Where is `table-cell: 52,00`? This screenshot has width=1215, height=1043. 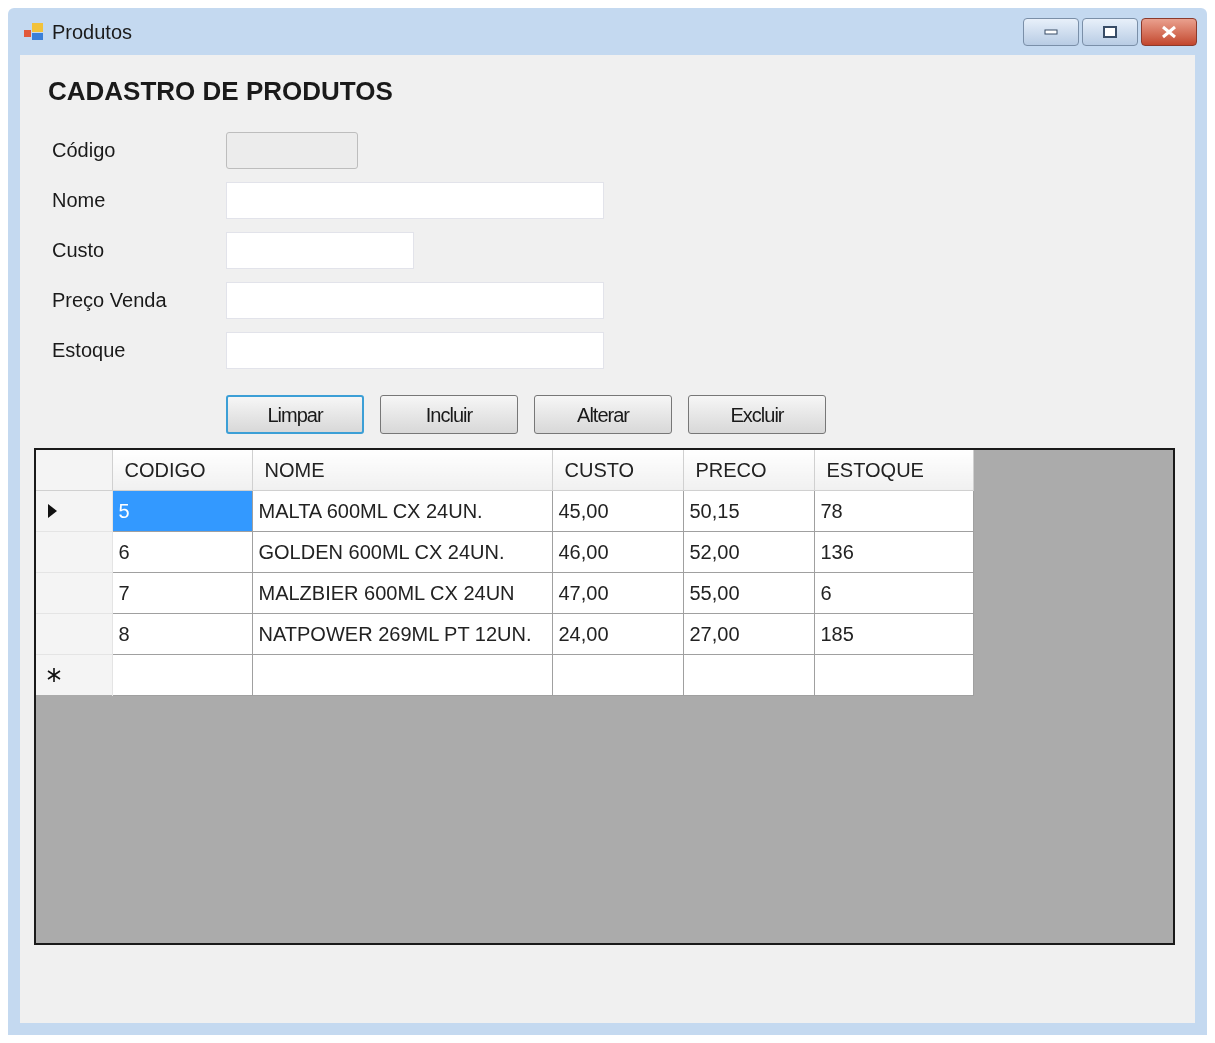 table-cell: 52,00 is located at coordinates (748, 551).